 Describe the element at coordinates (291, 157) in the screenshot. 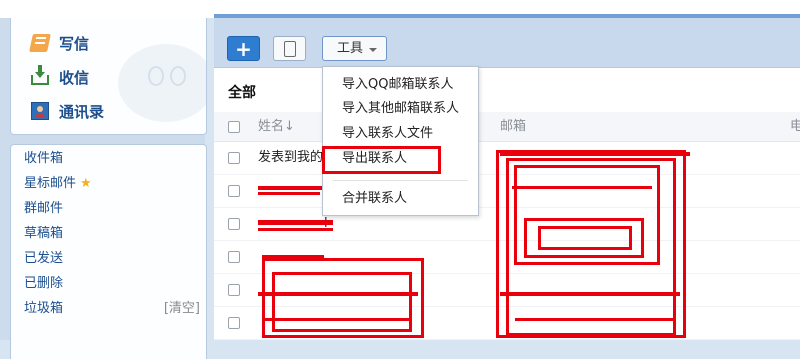

I see `contact-name: 发表到我的` at that location.